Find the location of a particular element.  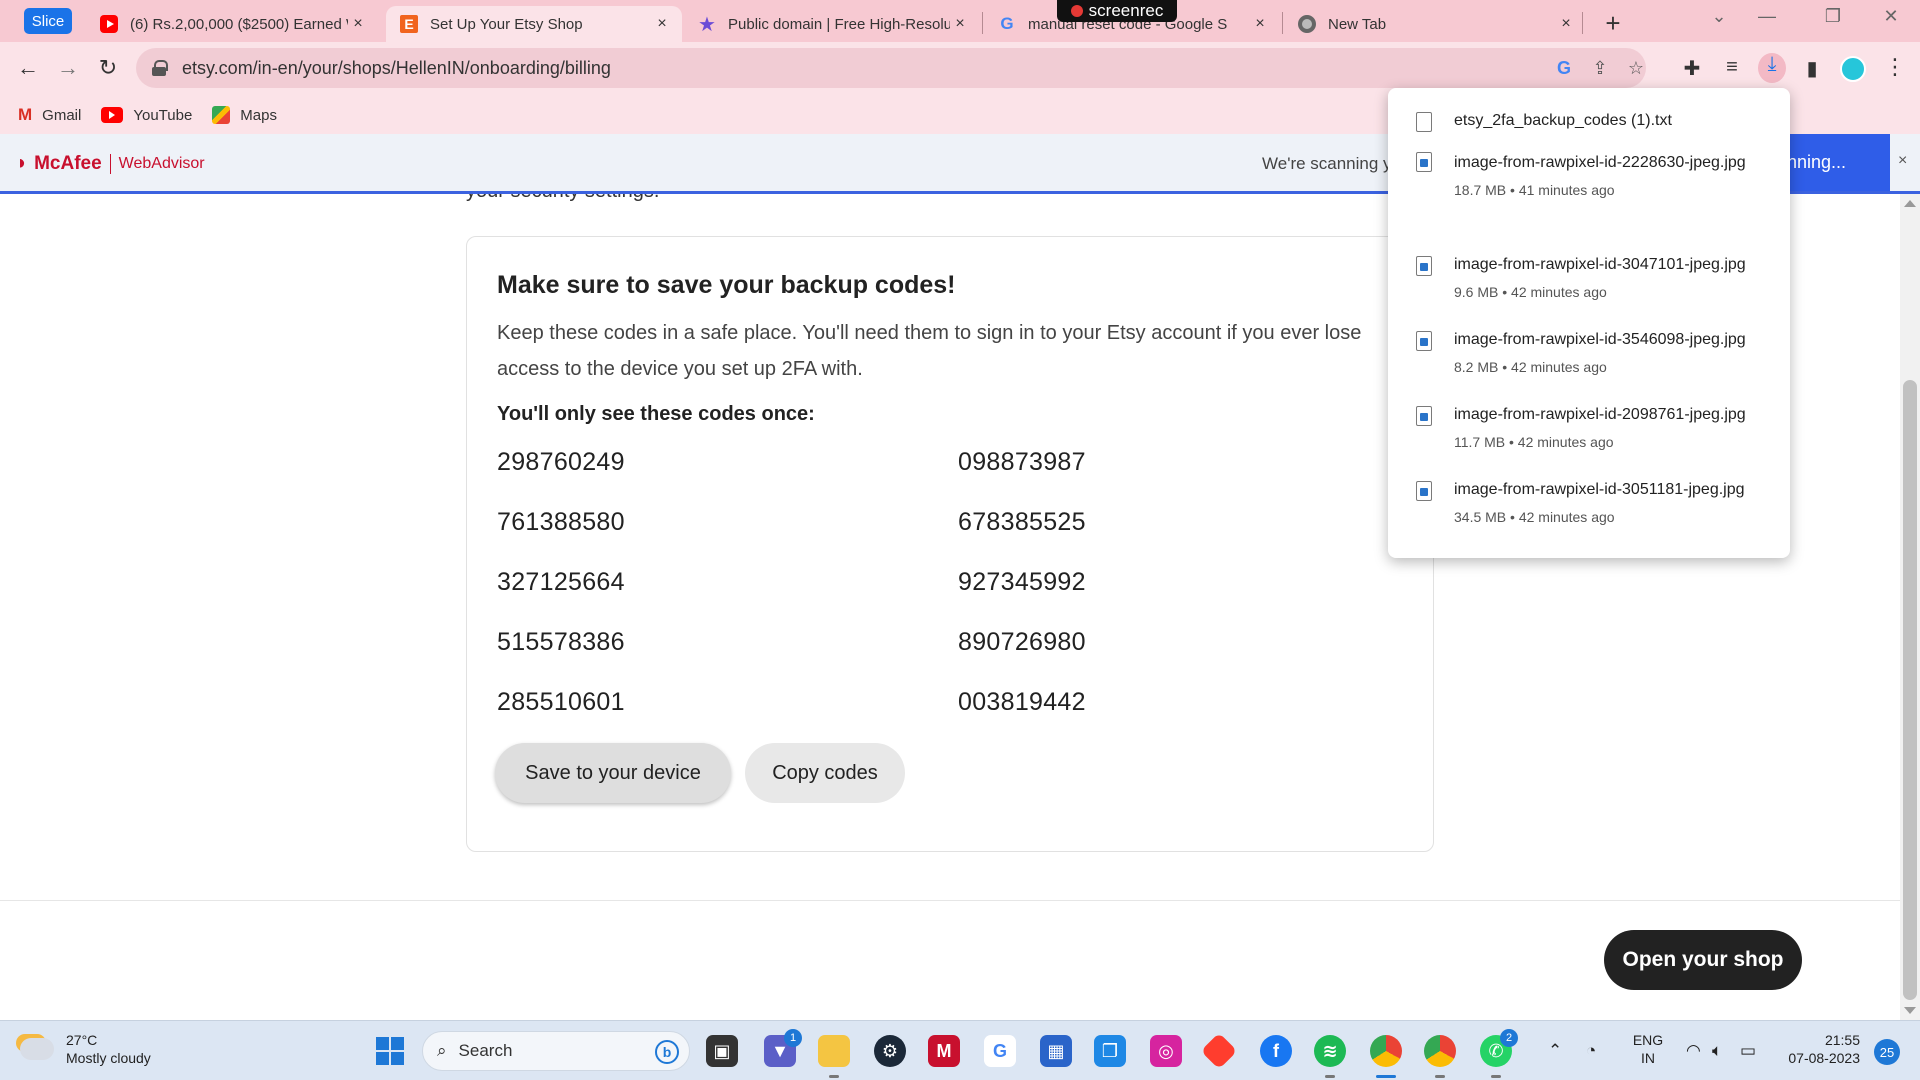

store-icon: ▦ is located at coordinates (1056, 1051).